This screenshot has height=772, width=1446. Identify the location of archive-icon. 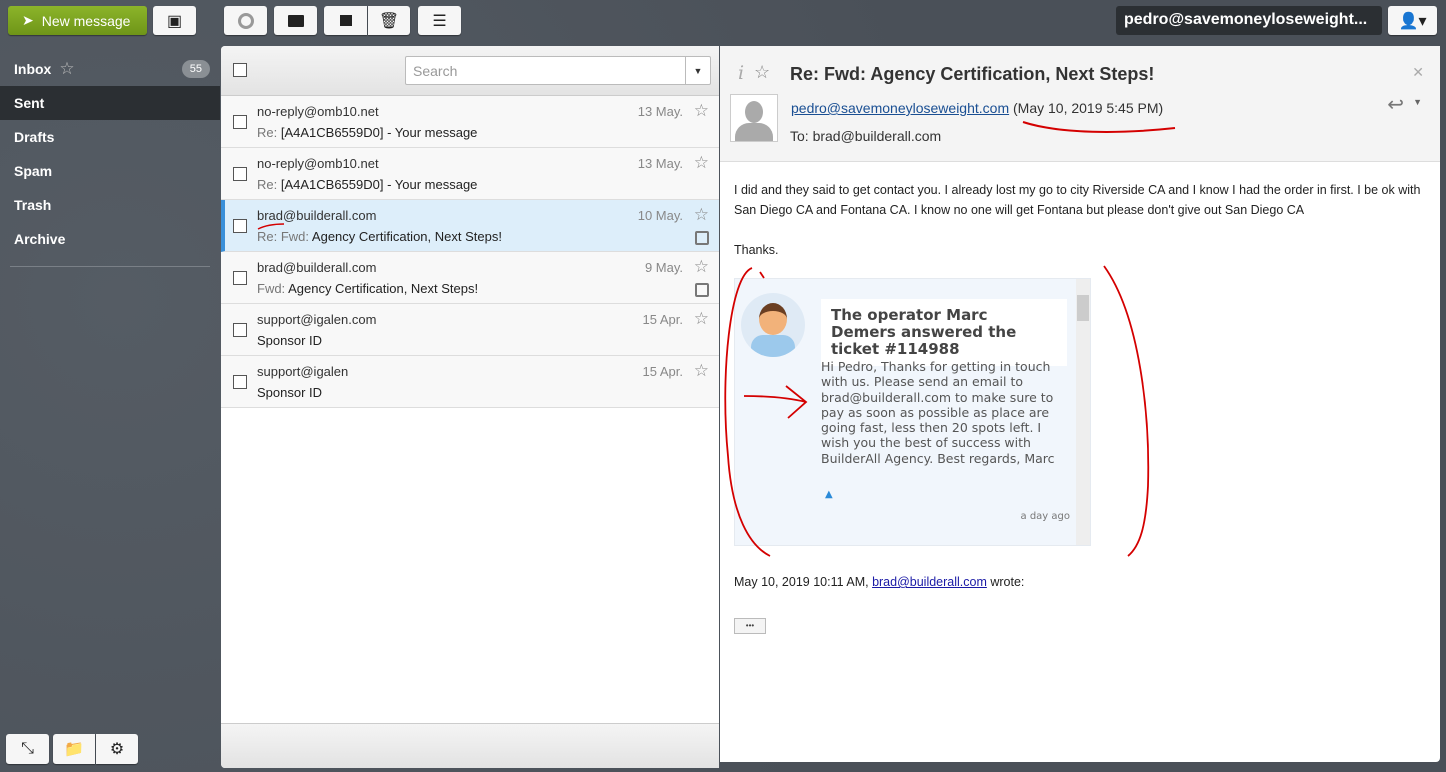
(345, 20).